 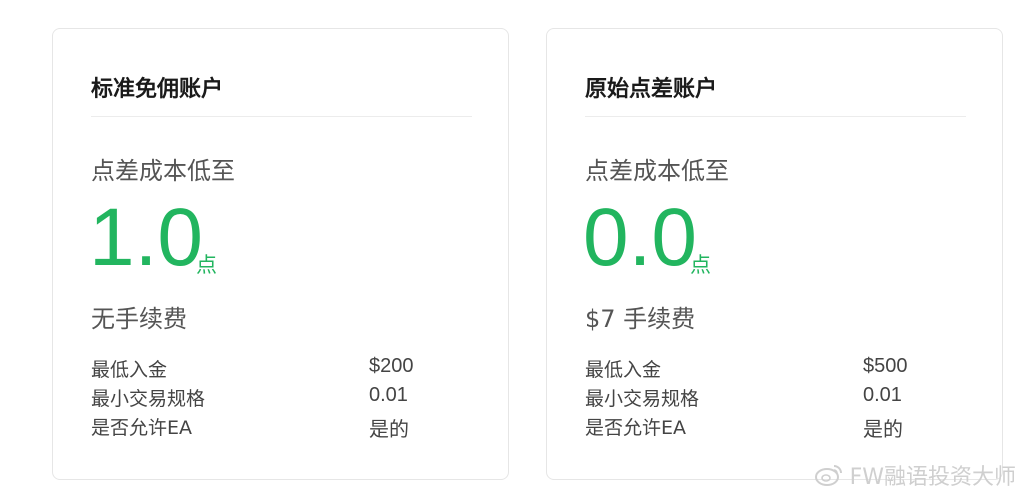 I want to click on spec-value: $200, so click(x=391, y=366).